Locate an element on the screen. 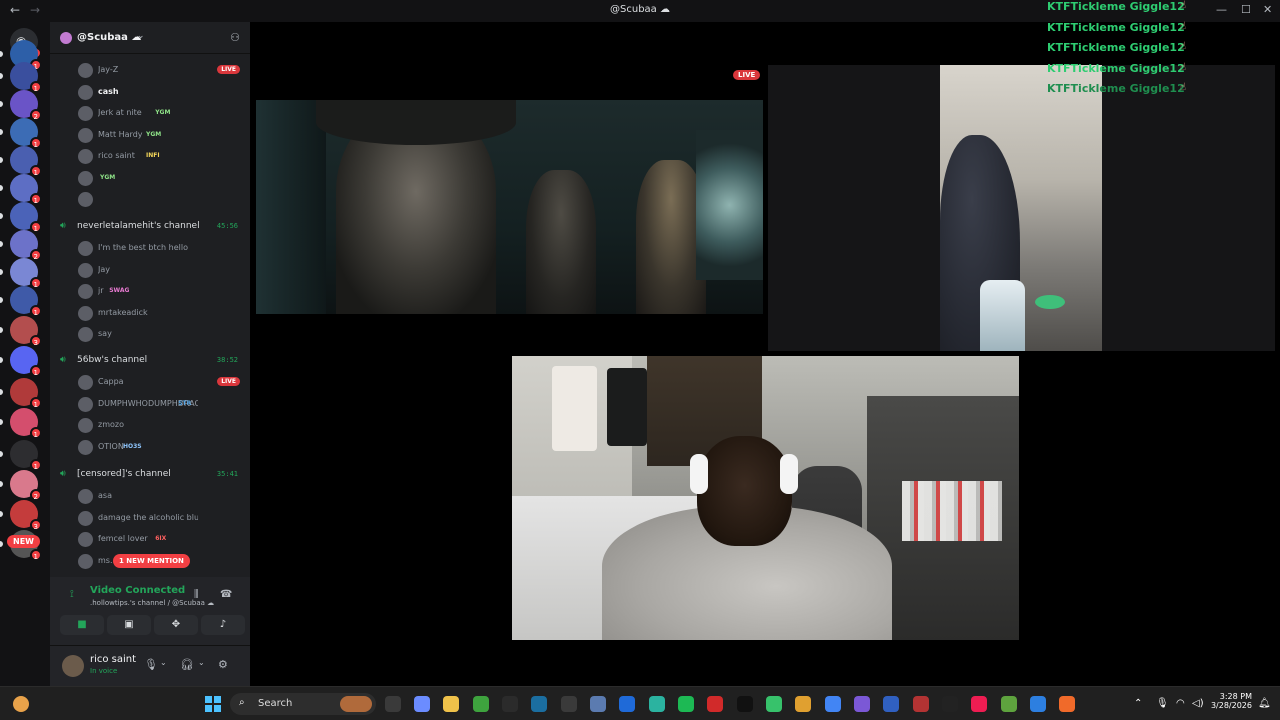 Image resolution: width=1280 pixels, height=720 pixels. add-user-icon: ⚇ is located at coordinates (235, 37).